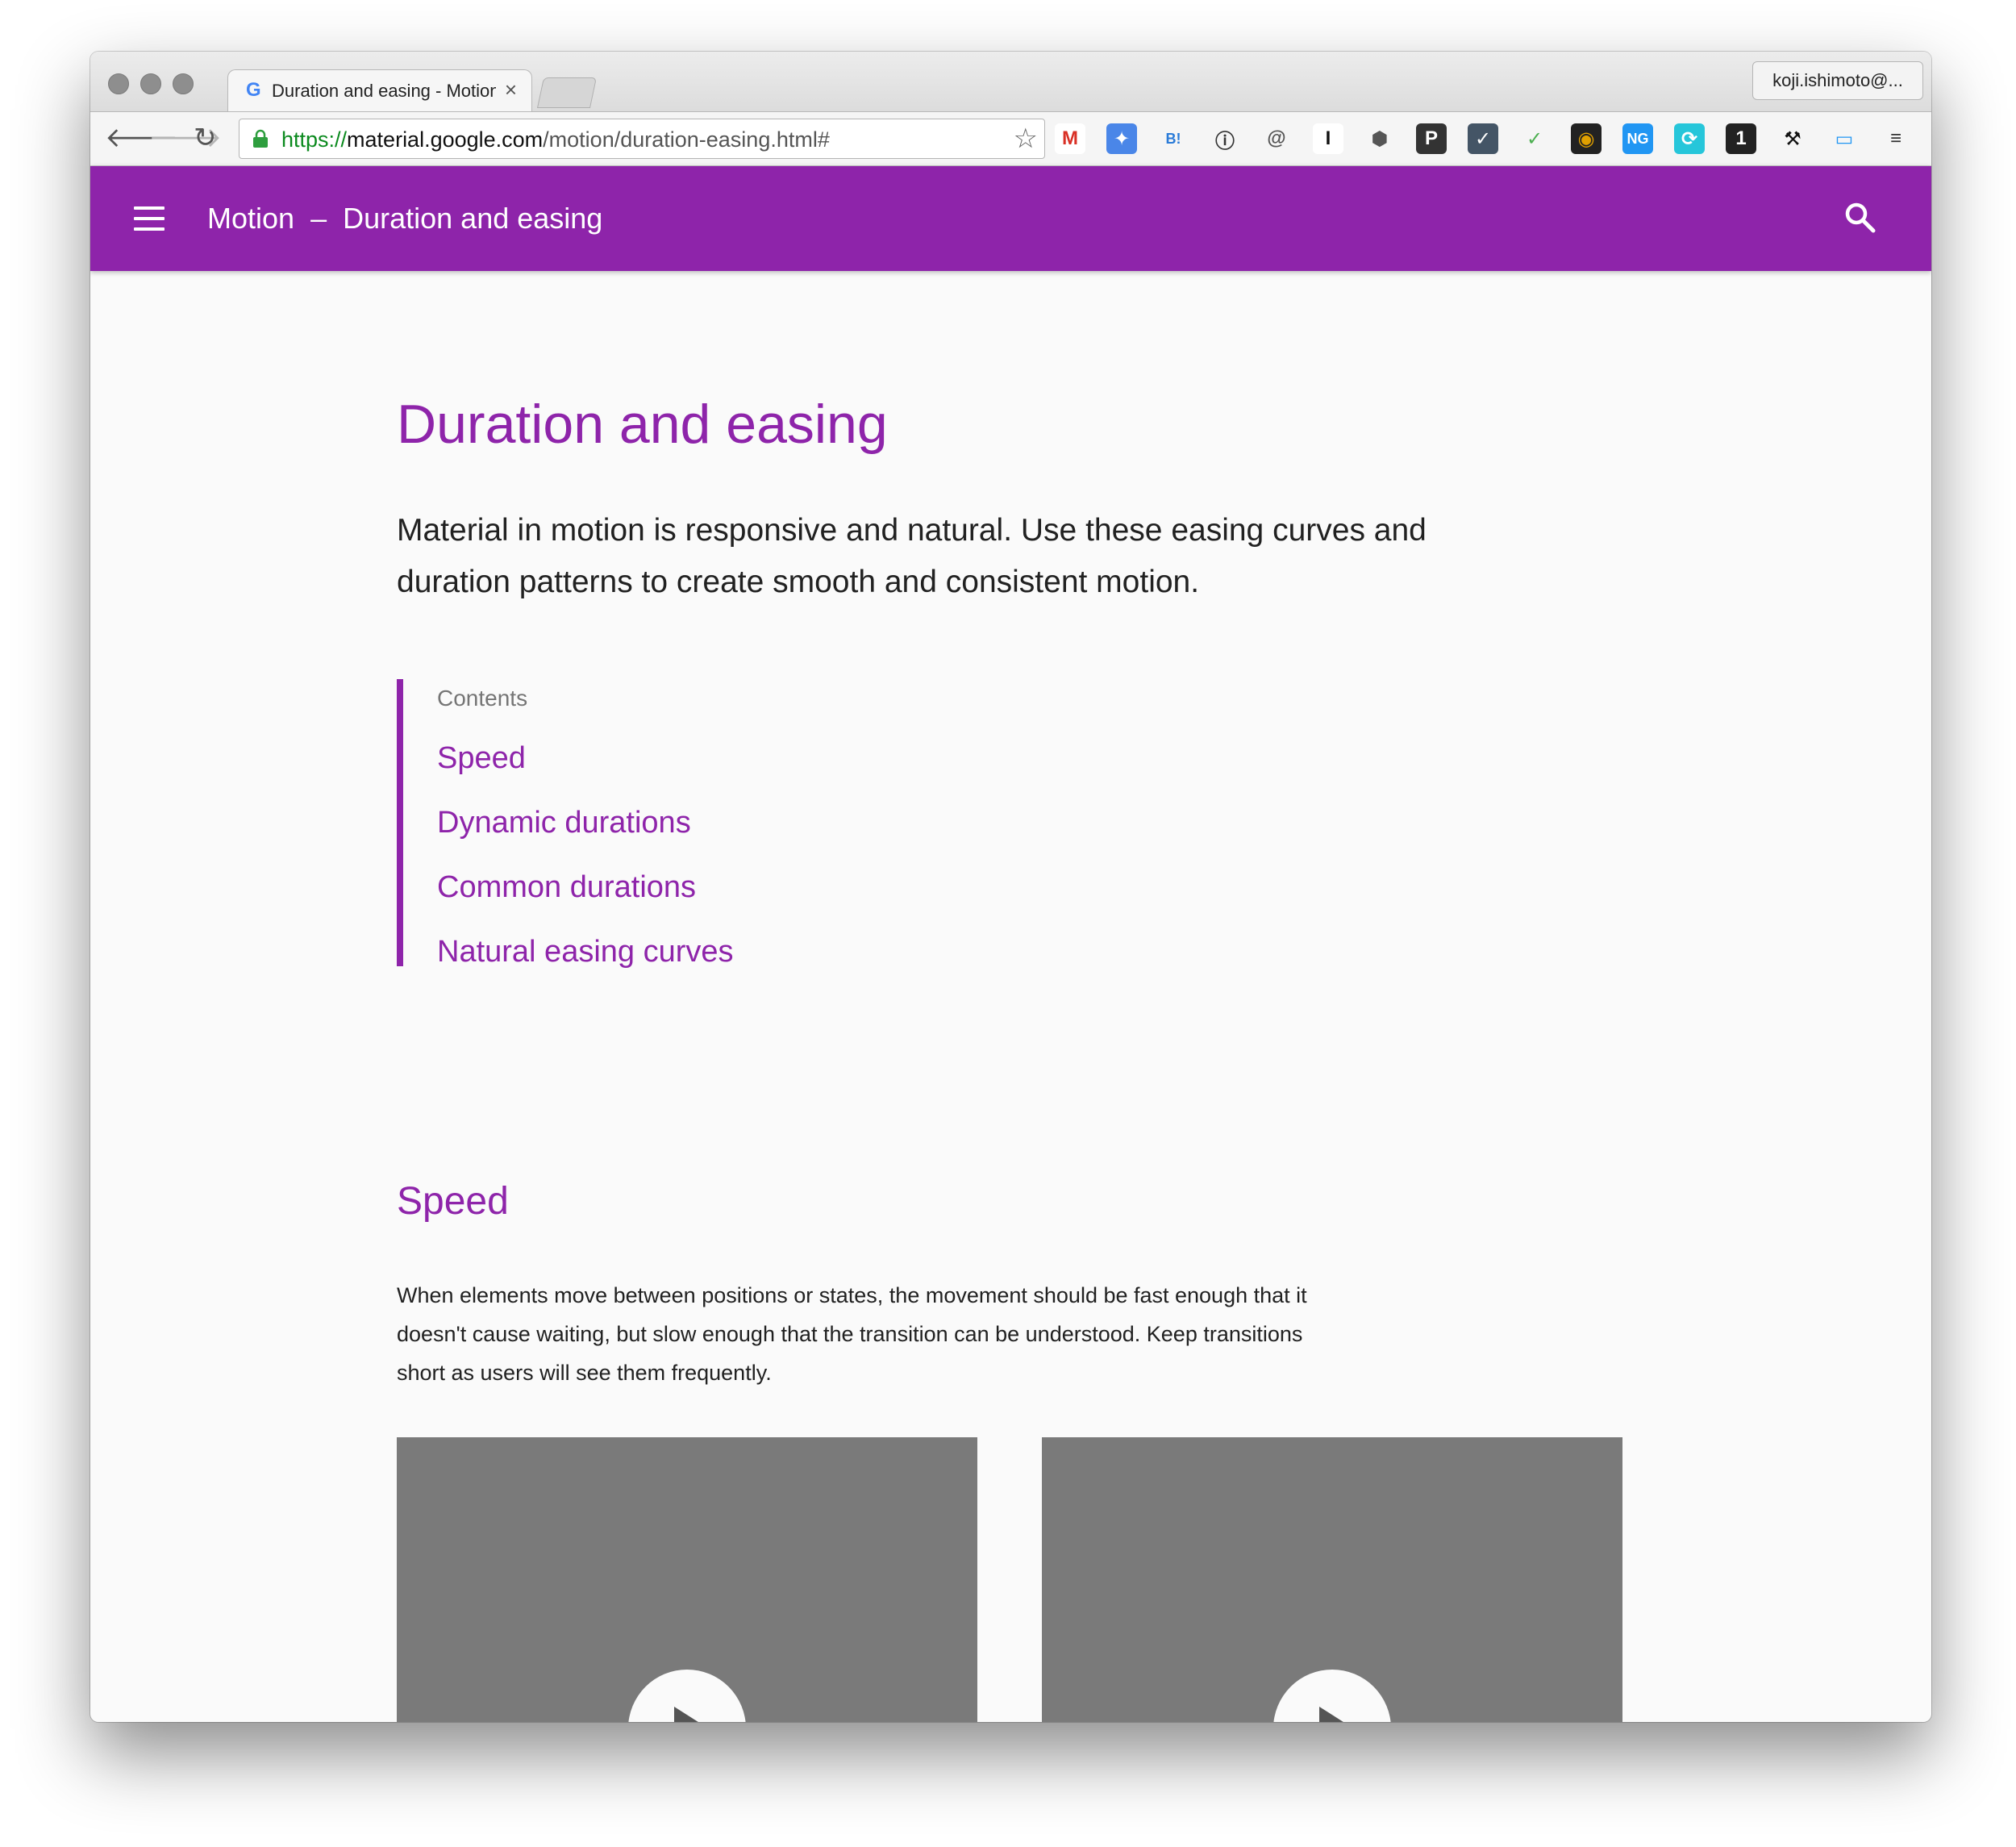 The image size is (2016, 1847). I want to click on lock-icon, so click(261, 138).